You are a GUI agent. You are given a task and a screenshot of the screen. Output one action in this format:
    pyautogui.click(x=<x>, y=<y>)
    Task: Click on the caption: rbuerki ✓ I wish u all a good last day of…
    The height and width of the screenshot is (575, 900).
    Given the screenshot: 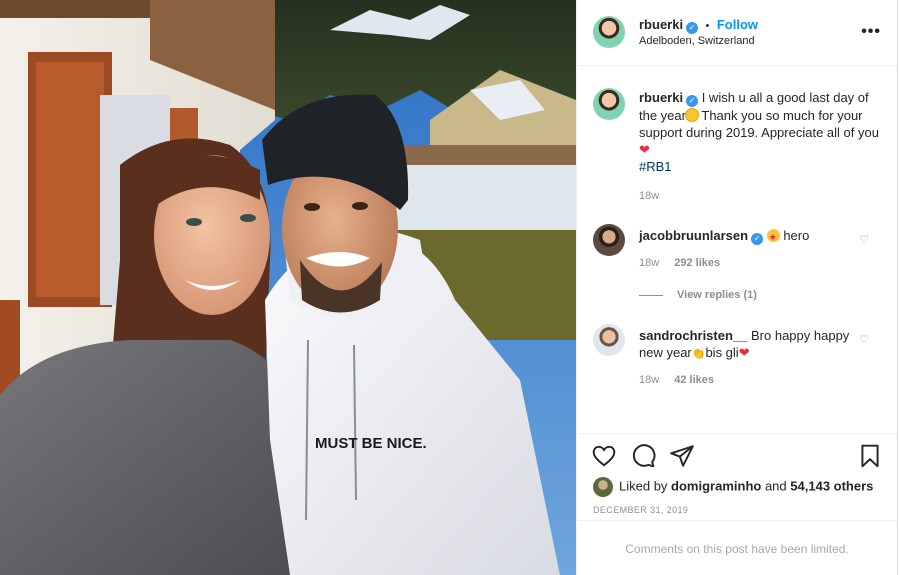 What is the action you would take?
    pyautogui.click(x=759, y=132)
    